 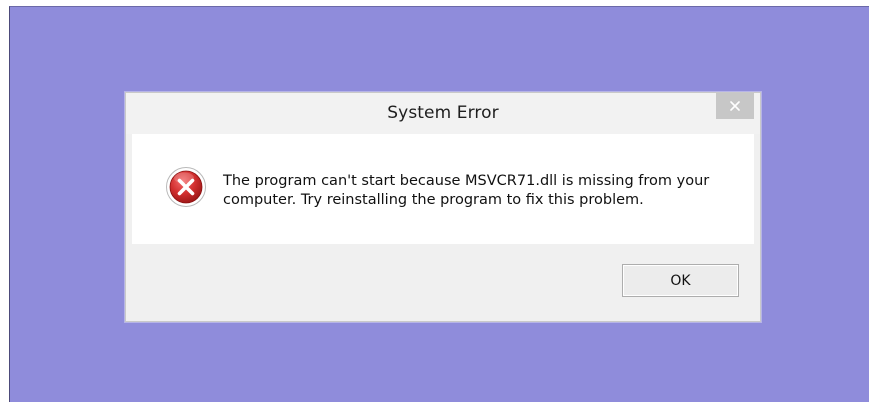 What do you see at coordinates (443, 280) in the screenshot?
I see `button-area: OK` at bounding box center [443, 280].